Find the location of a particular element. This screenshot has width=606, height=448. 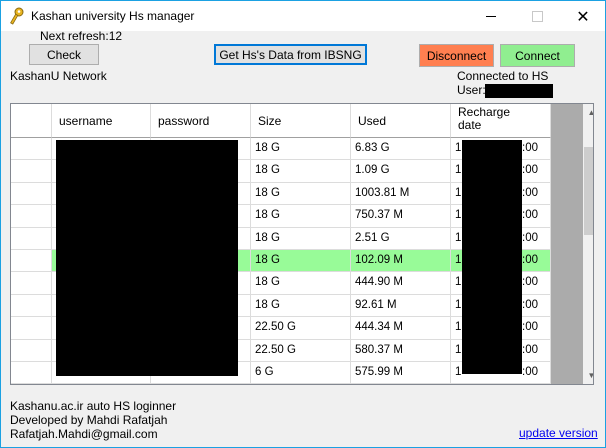

scroll-down-arrow-icon: ▼ is located at coordinates (588, 375).